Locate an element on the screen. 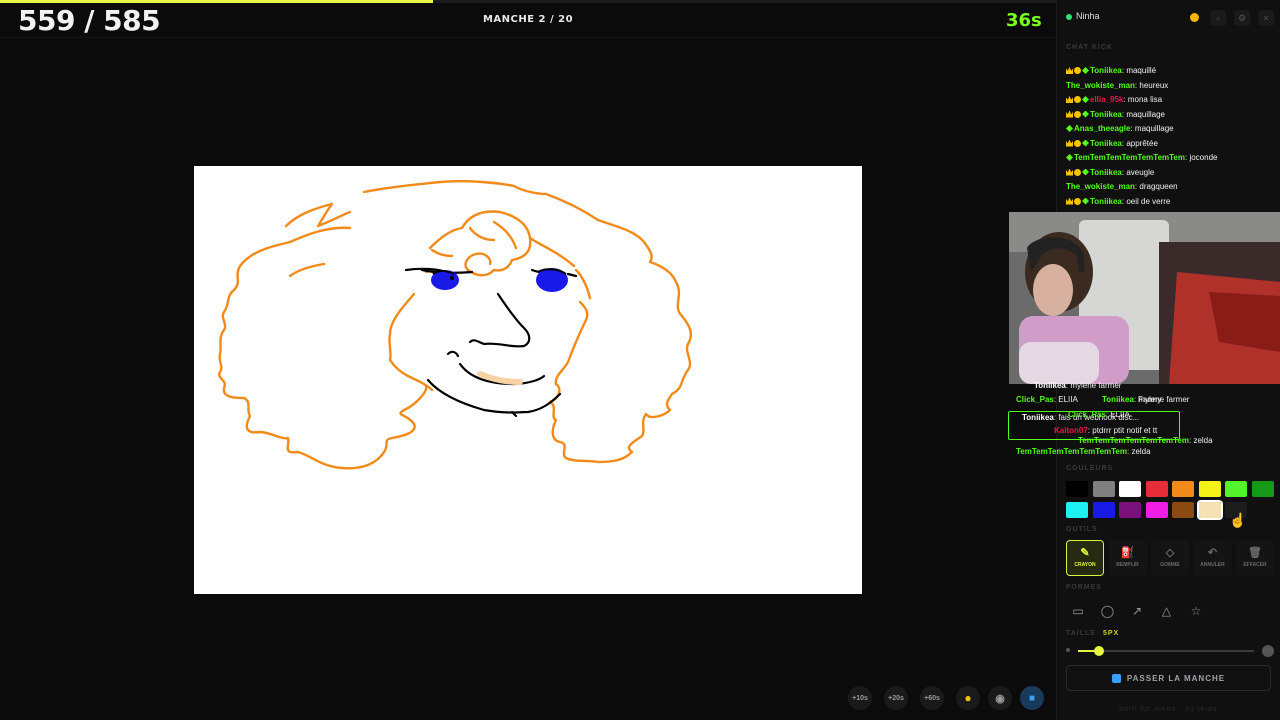  crown-badge-icon is located at coordinates (1069, 143).